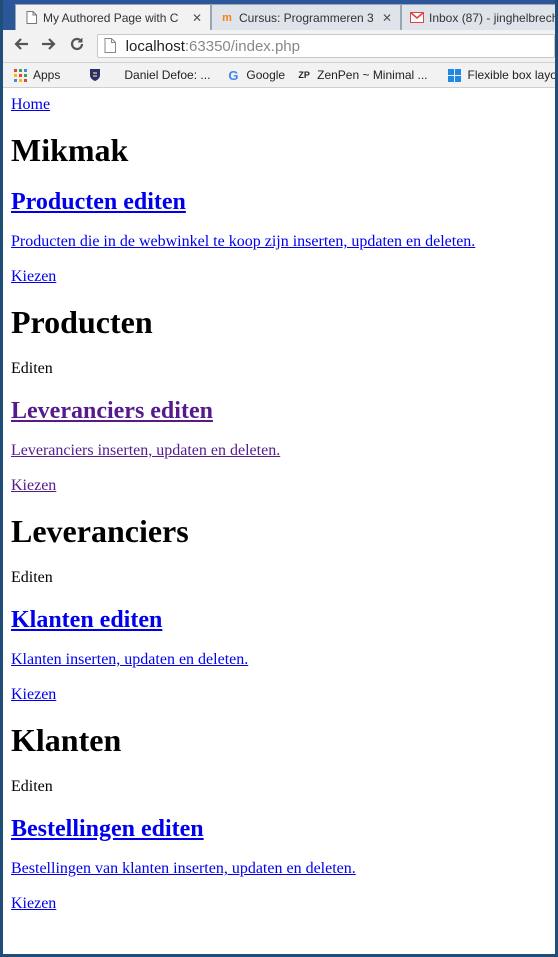  Describe the element at coordinates (36, 75) in the screenshot. I see `bookmark-apps: Apps` at that location.